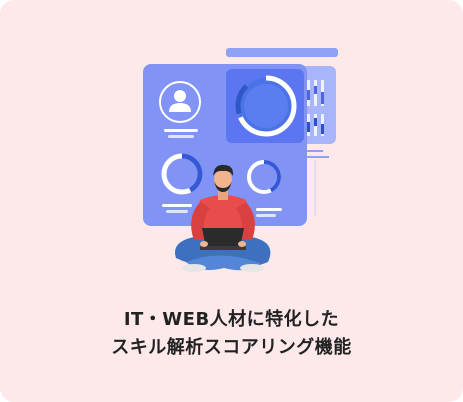  What do you see at coordinates (282, 52) in the screenshot?
I see `panel-header-bar` at bounding box center [282, 52].